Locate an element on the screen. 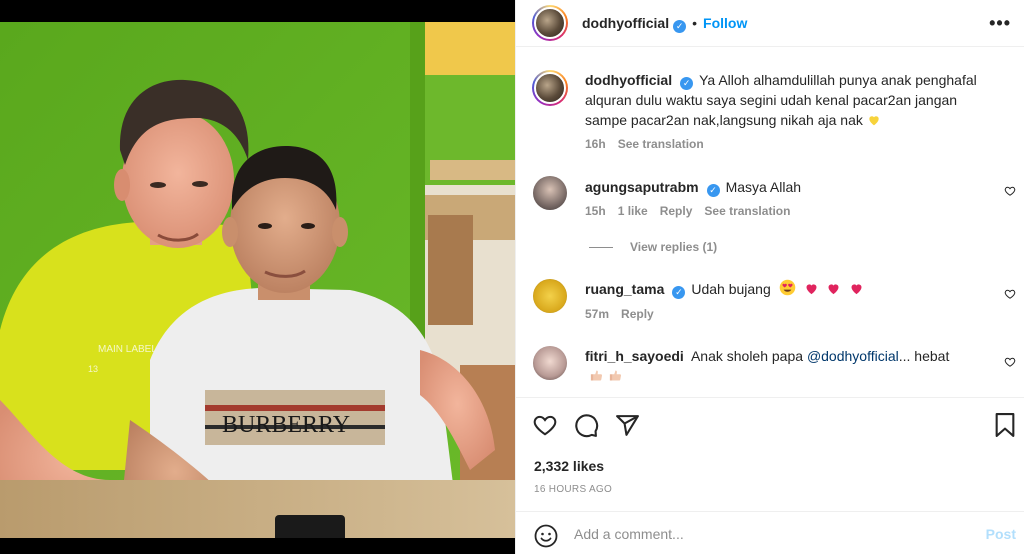 Image resolution: width=1024 pixels, height=554 pixels. post-comment-button: Post is located at coordinates (1001, 534).